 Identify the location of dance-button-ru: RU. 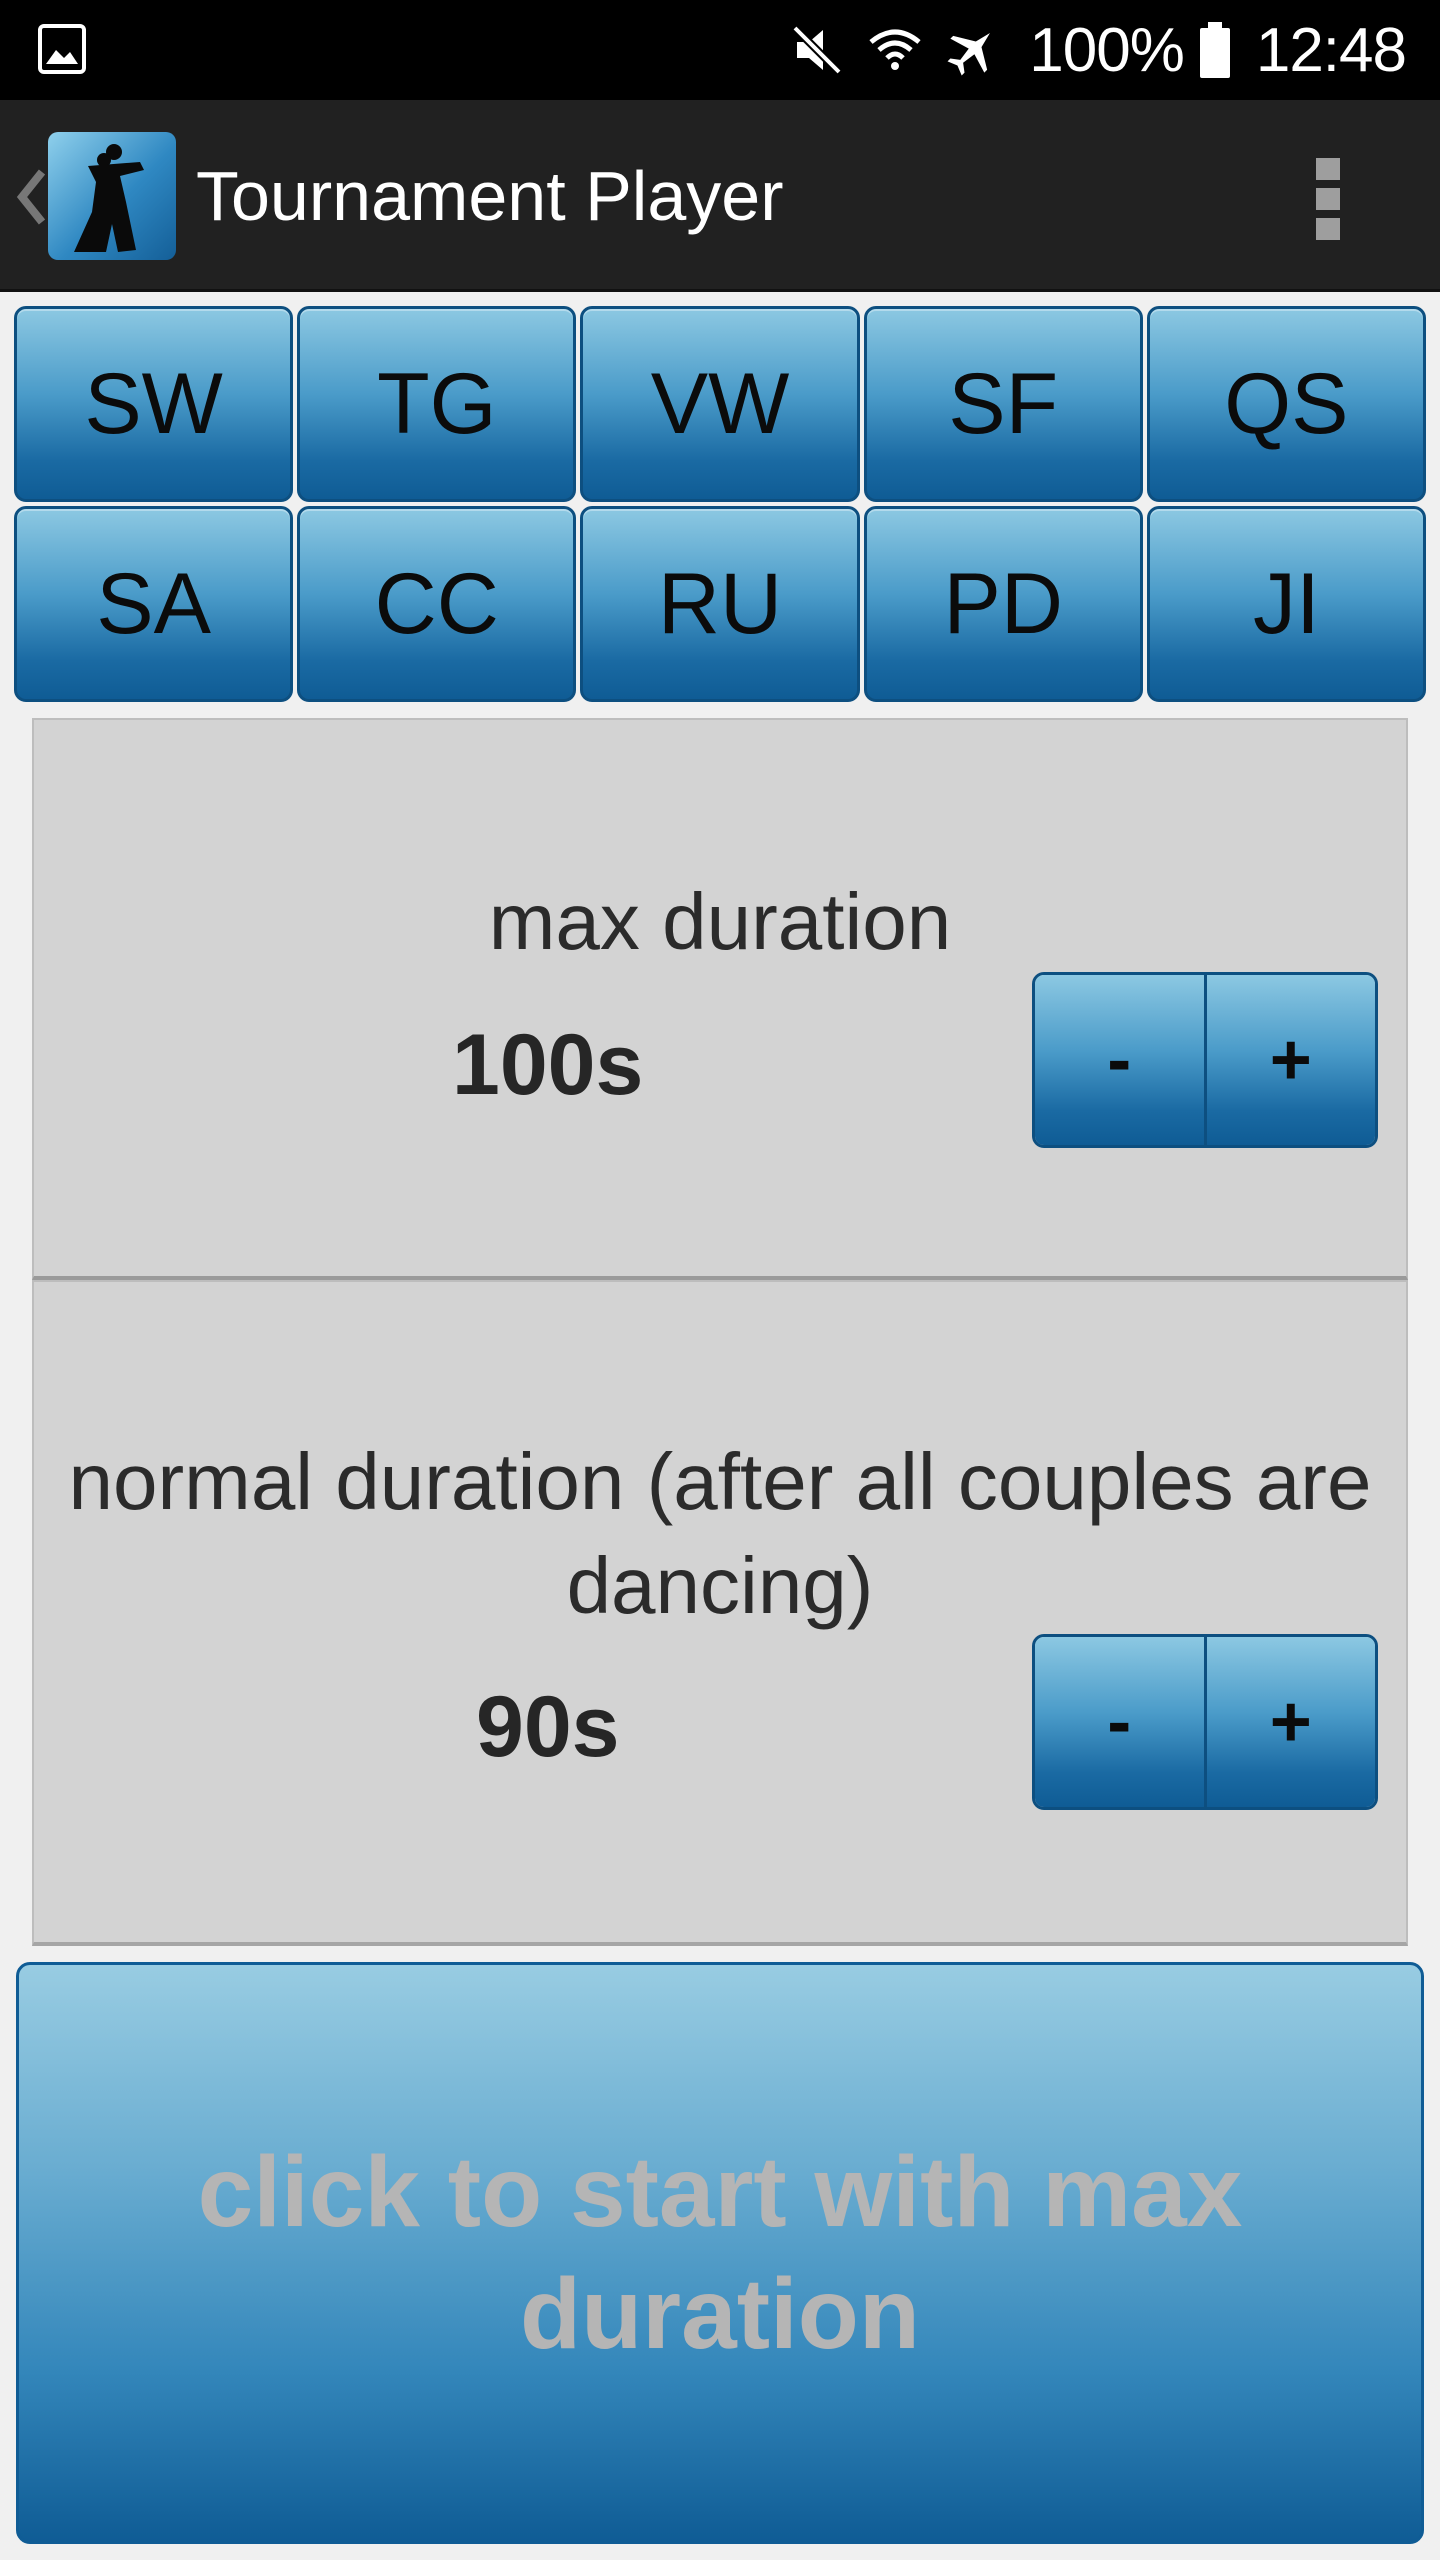
(720, 604).